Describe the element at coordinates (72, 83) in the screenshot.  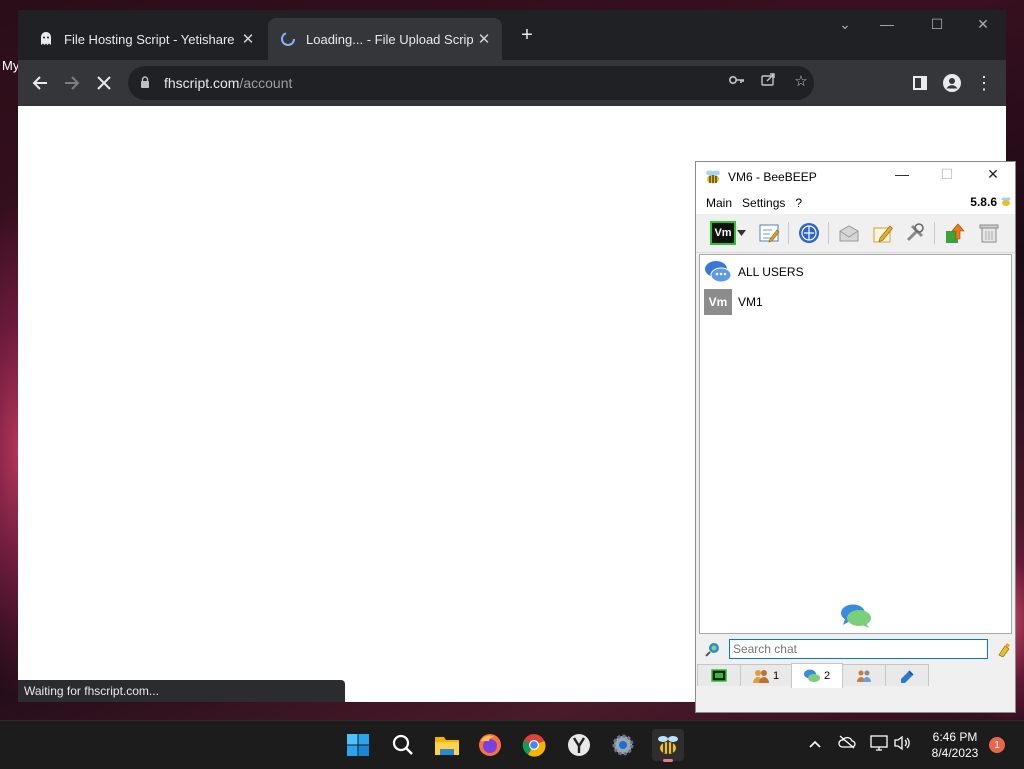
I see `forward-icon` at that location.